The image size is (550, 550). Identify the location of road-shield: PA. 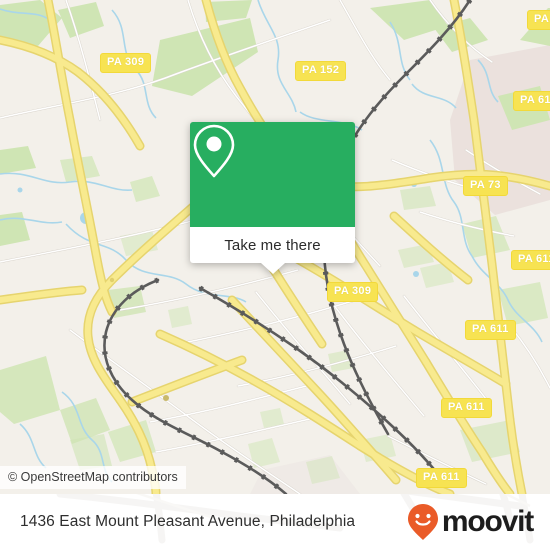
(538, 20).